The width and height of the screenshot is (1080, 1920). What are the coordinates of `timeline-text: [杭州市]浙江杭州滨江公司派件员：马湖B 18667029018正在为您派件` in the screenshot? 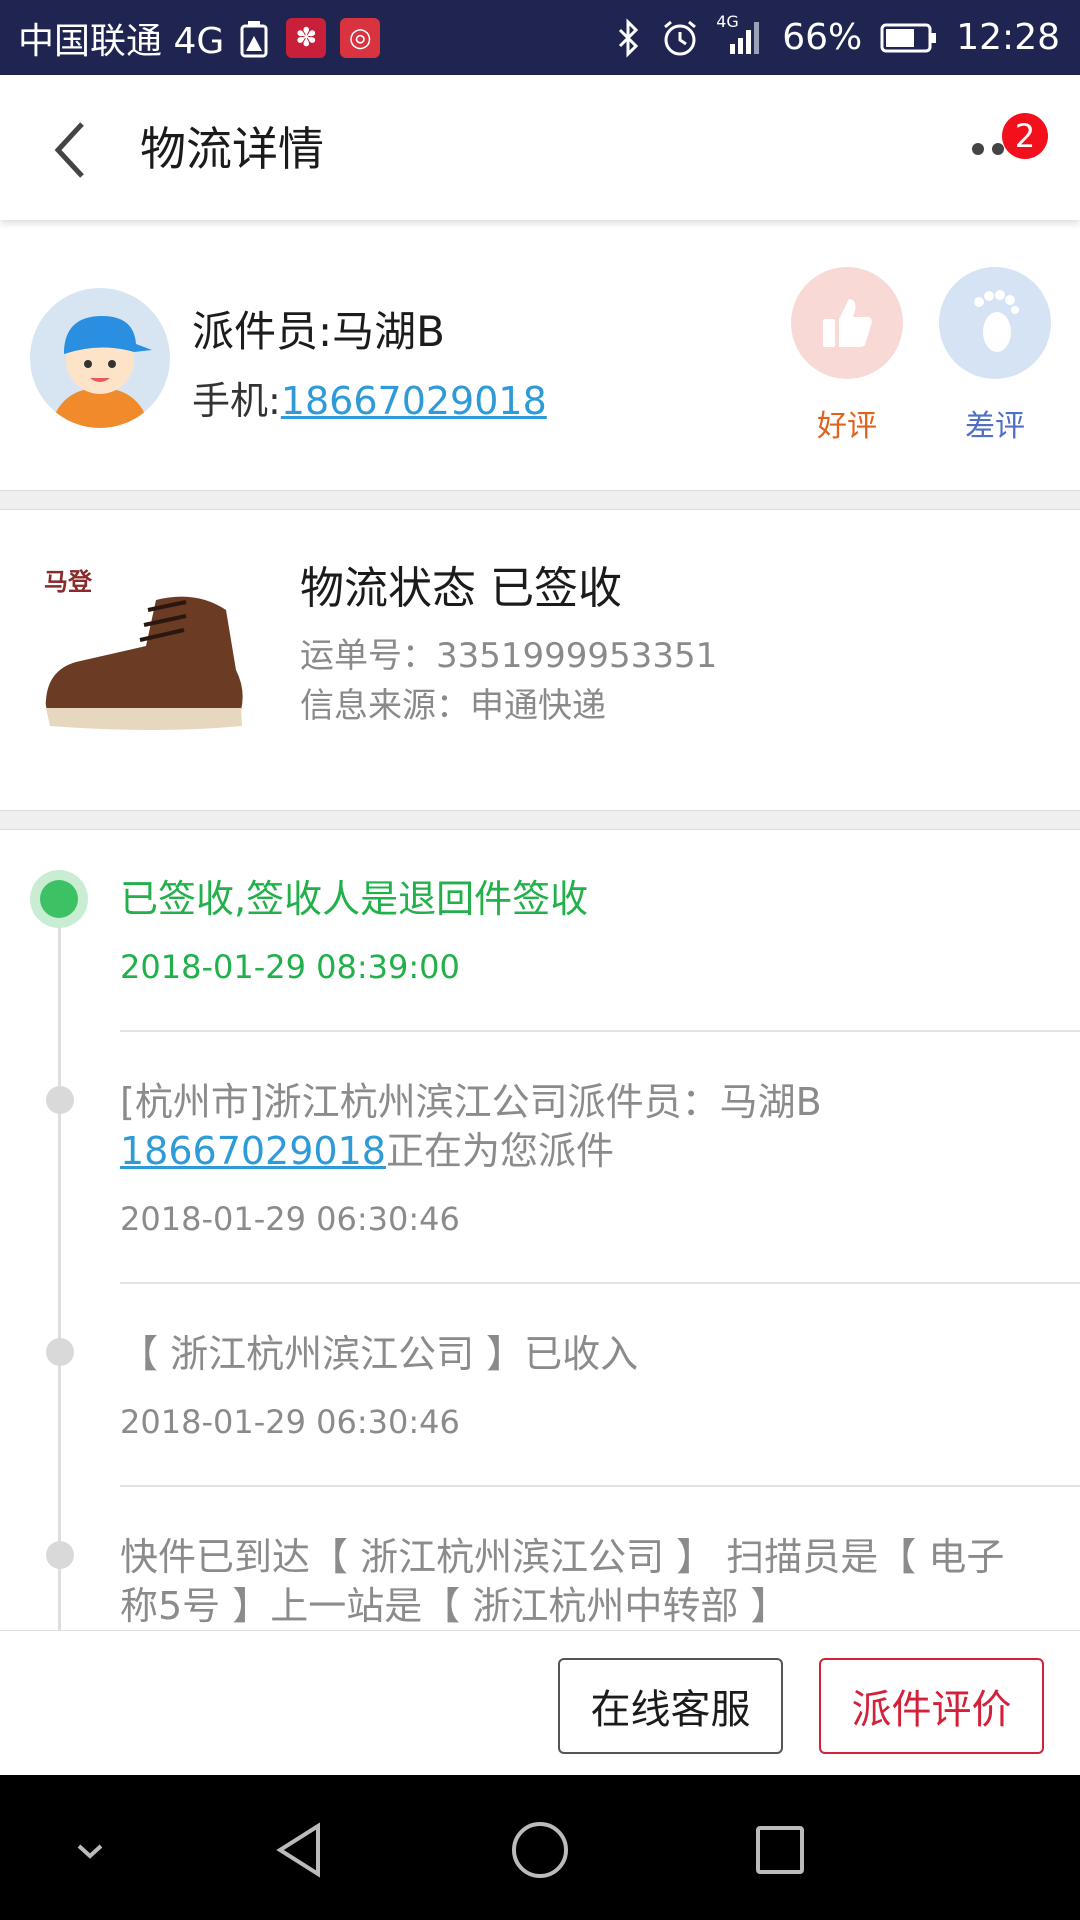 It's located at (570, 1127).